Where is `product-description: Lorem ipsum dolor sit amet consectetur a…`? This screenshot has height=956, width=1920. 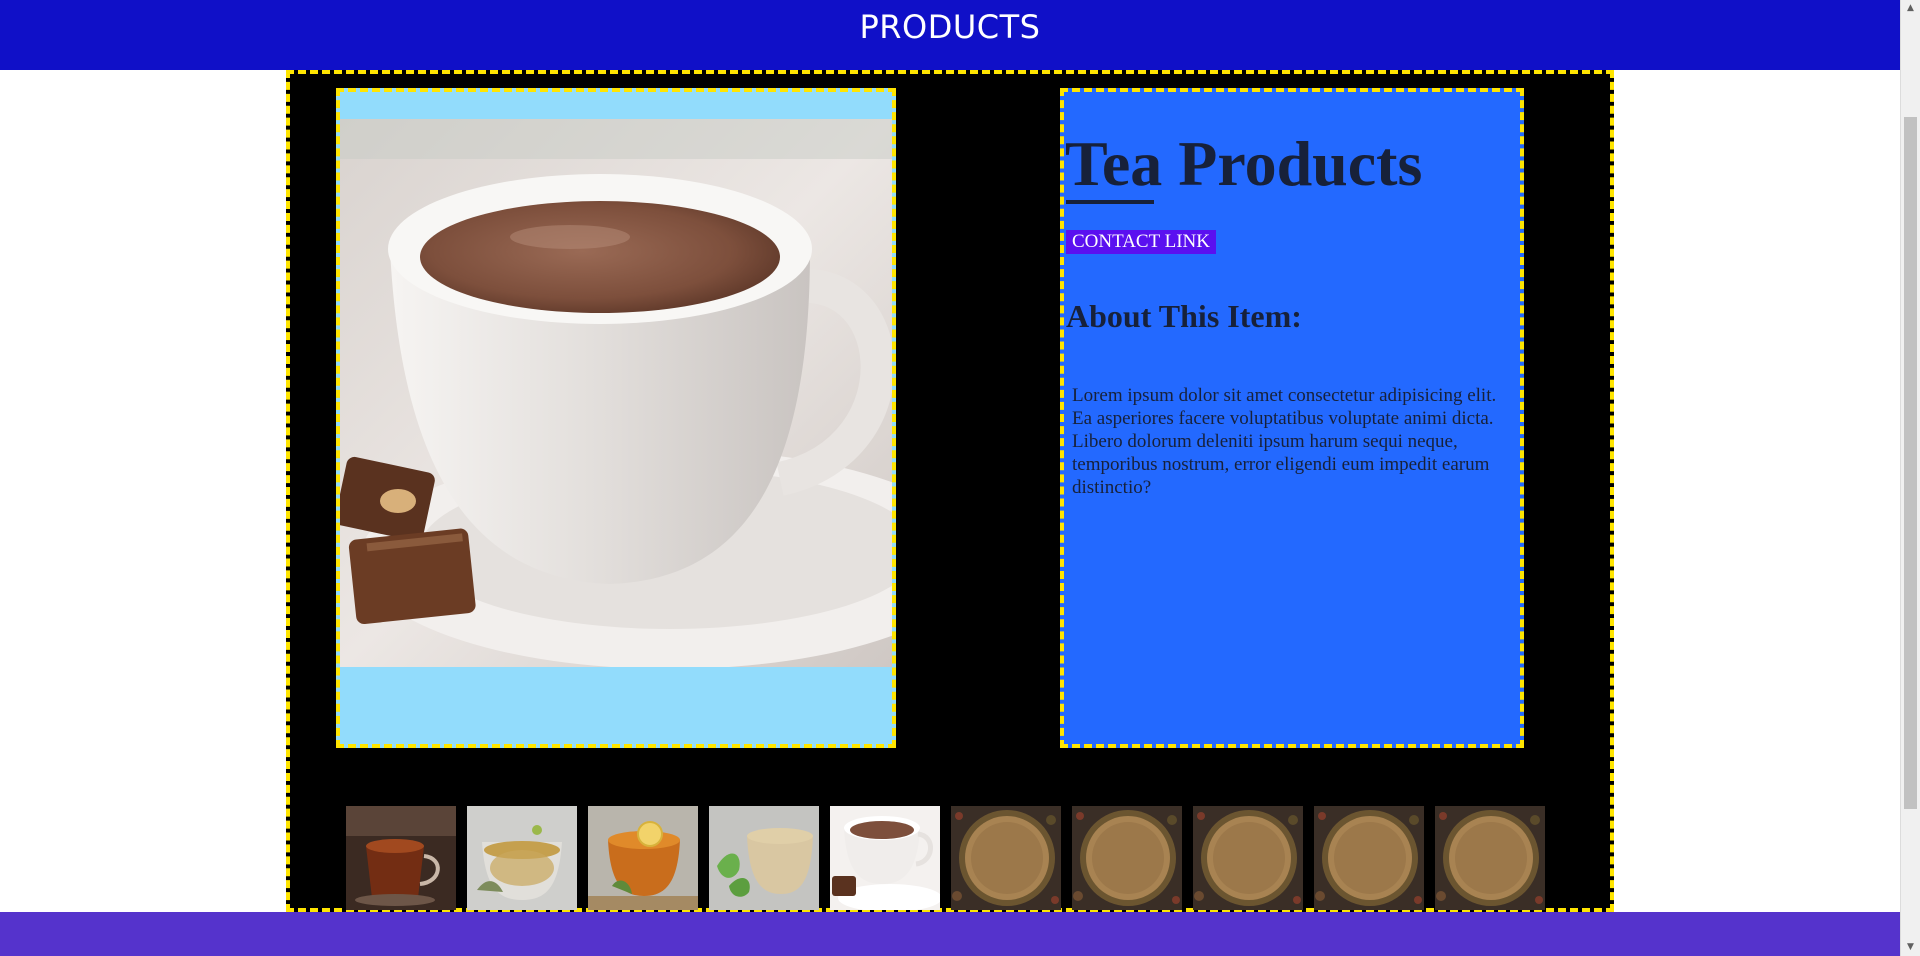
product-description: Lorem ipsum dolor sit amet consectetur a… is located at coordinates (1284, 441).